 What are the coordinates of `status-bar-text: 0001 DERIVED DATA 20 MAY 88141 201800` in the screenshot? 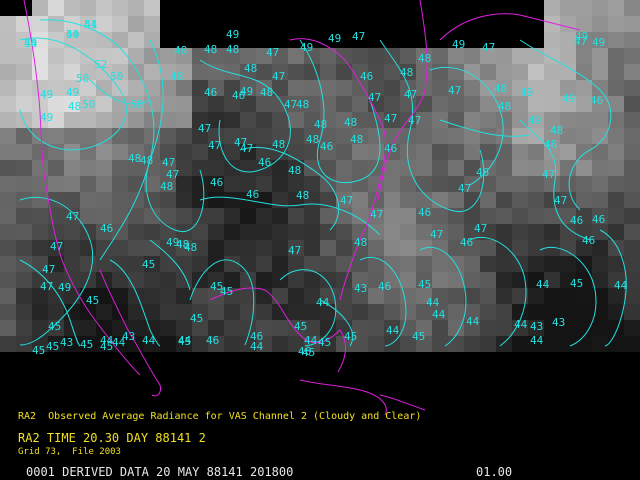 It's located at (160, 472).